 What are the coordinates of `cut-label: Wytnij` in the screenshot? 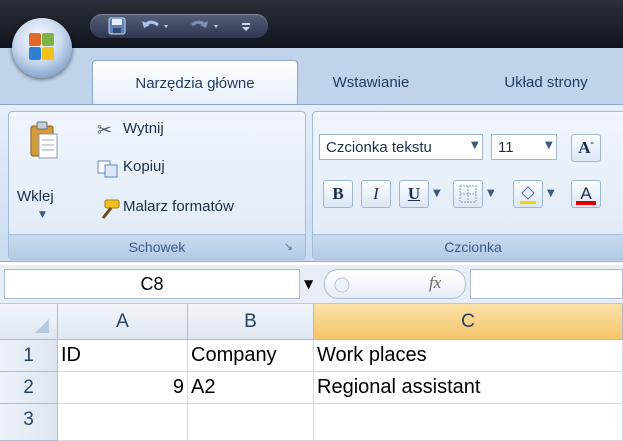 It's located at (143, 128).